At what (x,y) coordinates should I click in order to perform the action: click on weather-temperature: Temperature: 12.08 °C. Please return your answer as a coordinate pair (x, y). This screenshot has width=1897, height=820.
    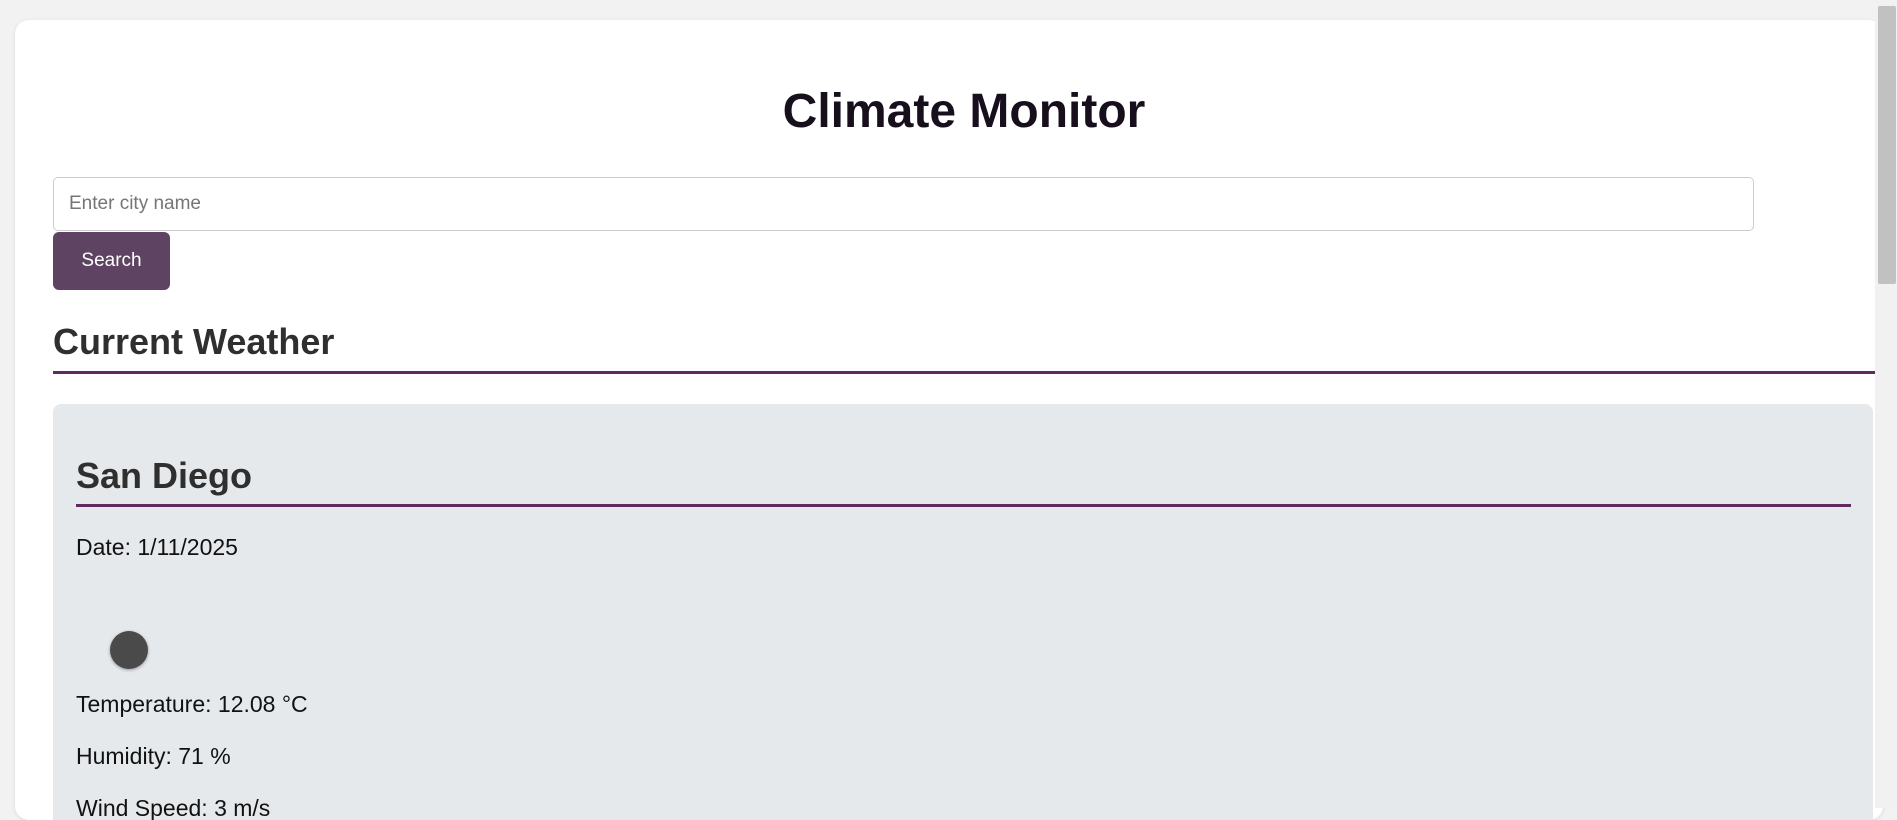
    Looking at the image, I should click on (192, 704).